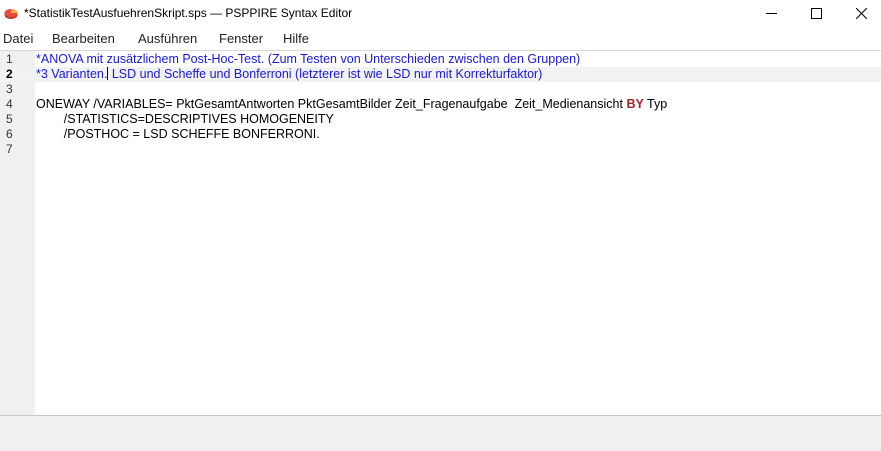 This screenshot has width=881, height=451. What do you see at coordinates (635, 104) in the screenshot?
I see `by-keyword: BY` at bounding box center [635, 104].